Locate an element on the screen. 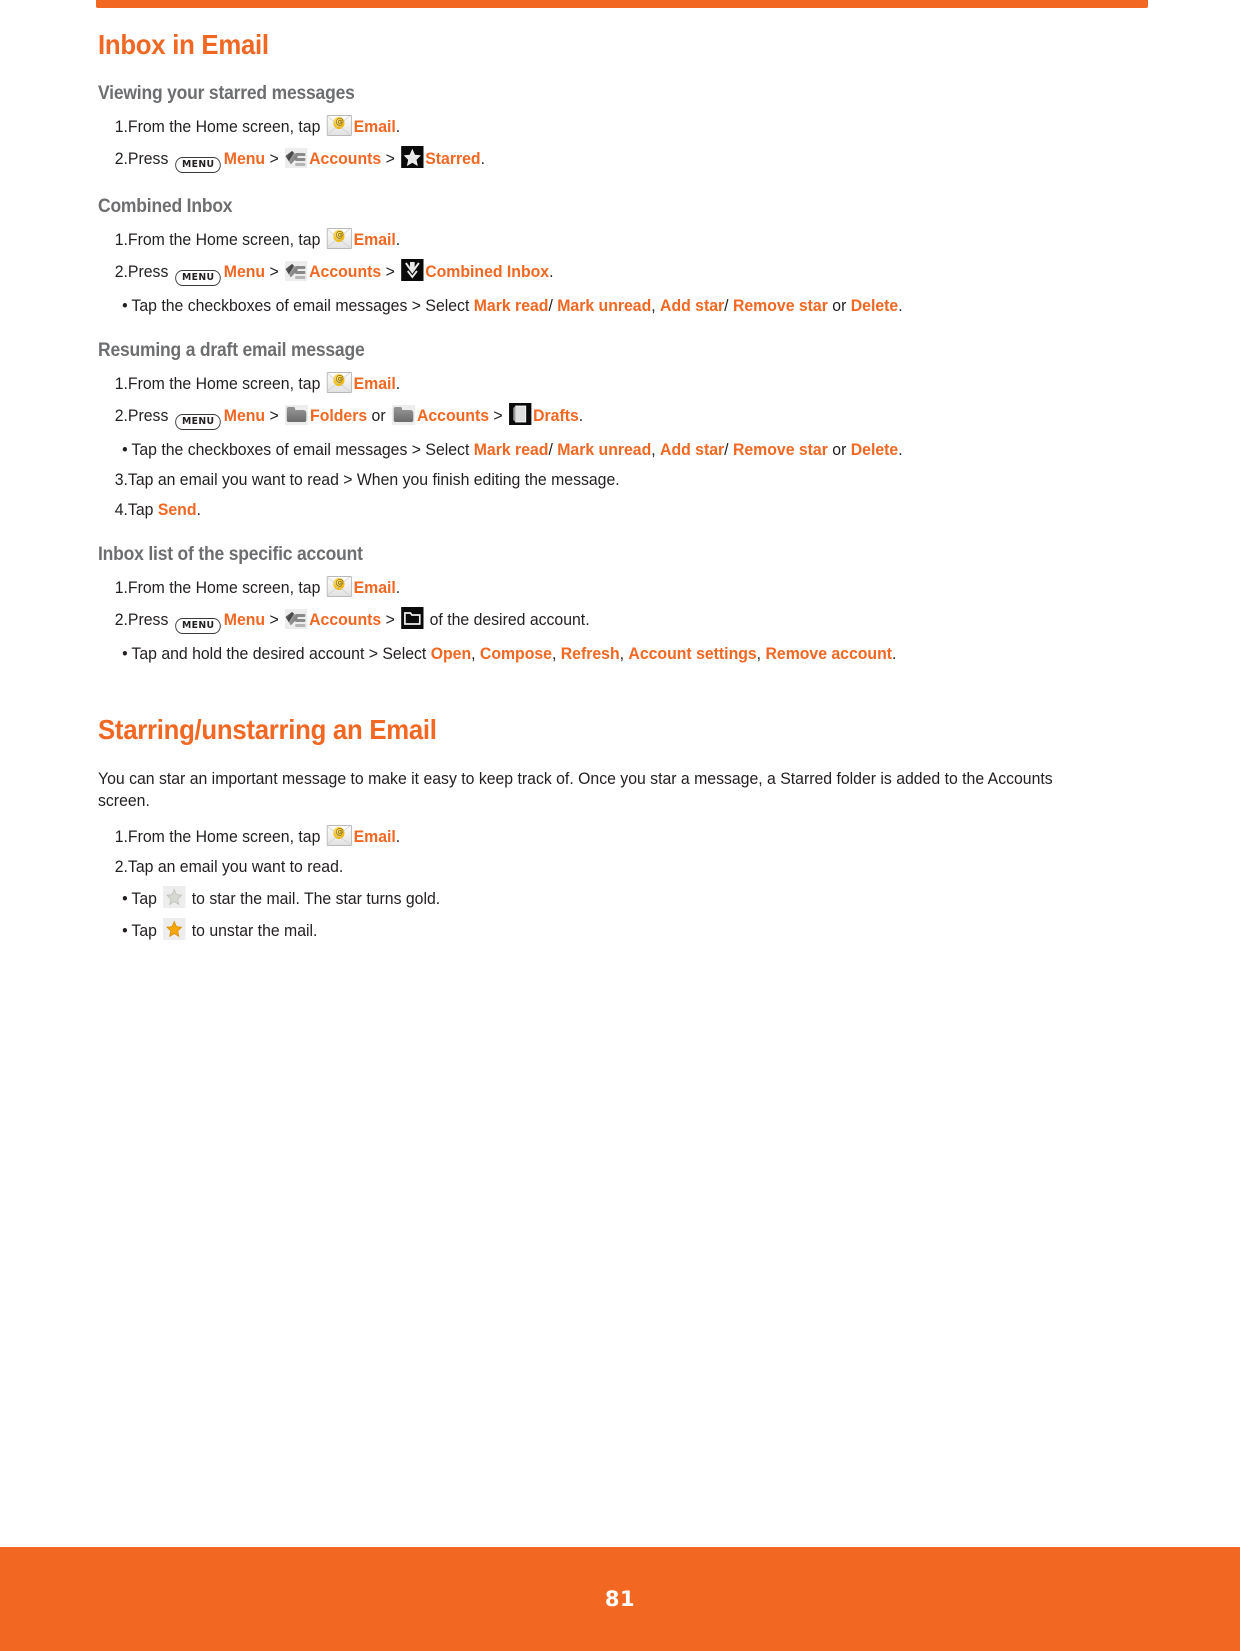 The width and height of the screenshot is (1240, 1651). numbered-step: 4. Tap Send. is located at coordinates (563, 509).